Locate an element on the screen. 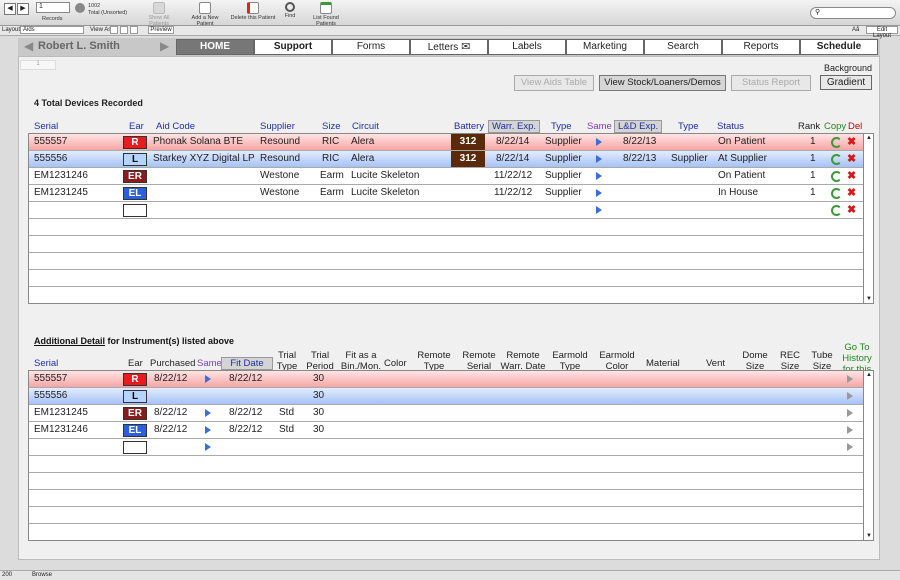 Image resolution: width=900 pixels, height=580 pixels. ear-badge: L is located at coordinates (135, 159).